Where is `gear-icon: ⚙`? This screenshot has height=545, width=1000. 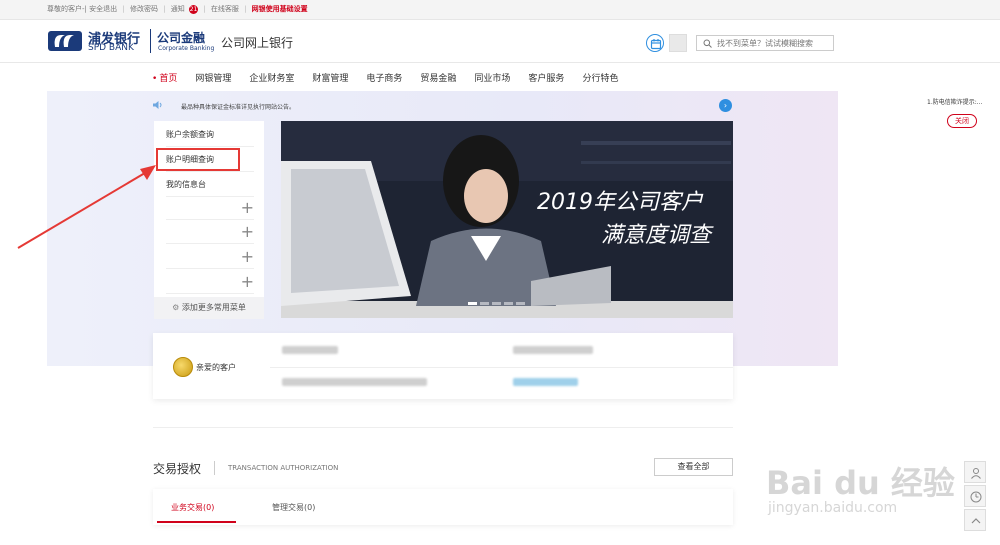
gear-icon: ⚙ is located at coordinates (176, 307).